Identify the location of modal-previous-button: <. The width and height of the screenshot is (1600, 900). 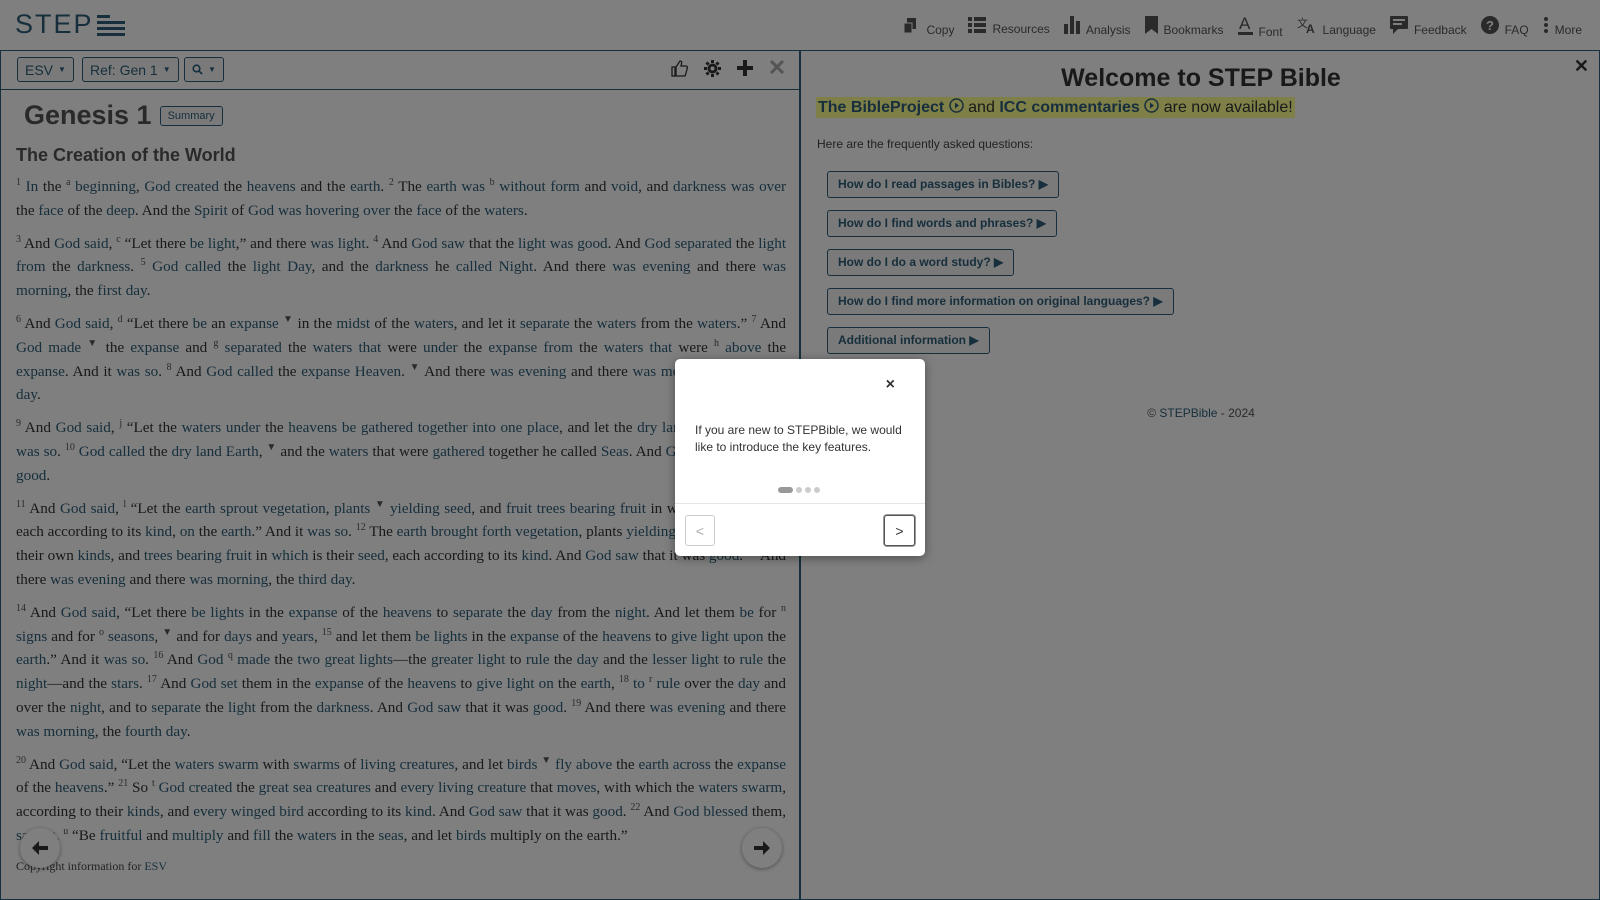
(700, 530).